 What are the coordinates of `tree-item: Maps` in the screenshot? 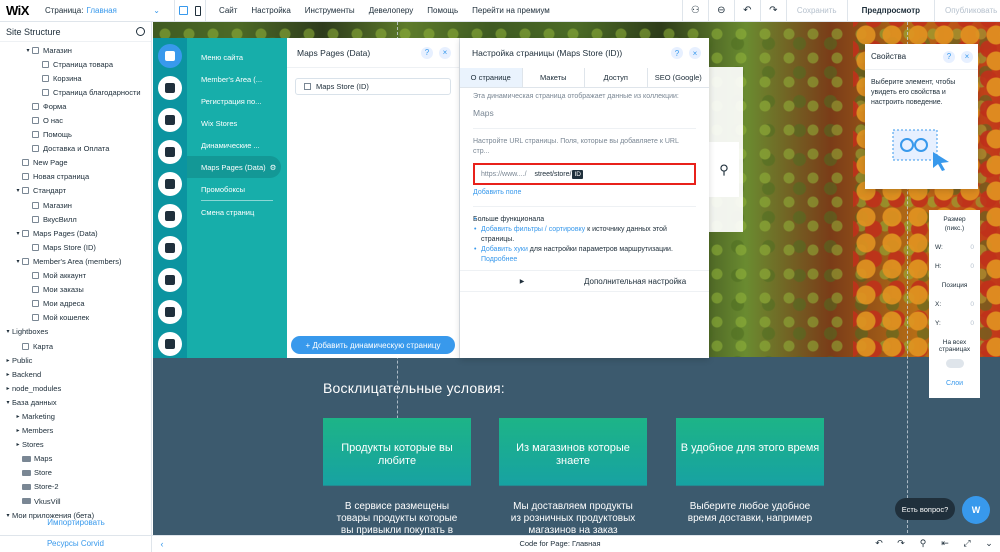 It's located at (75, 459).